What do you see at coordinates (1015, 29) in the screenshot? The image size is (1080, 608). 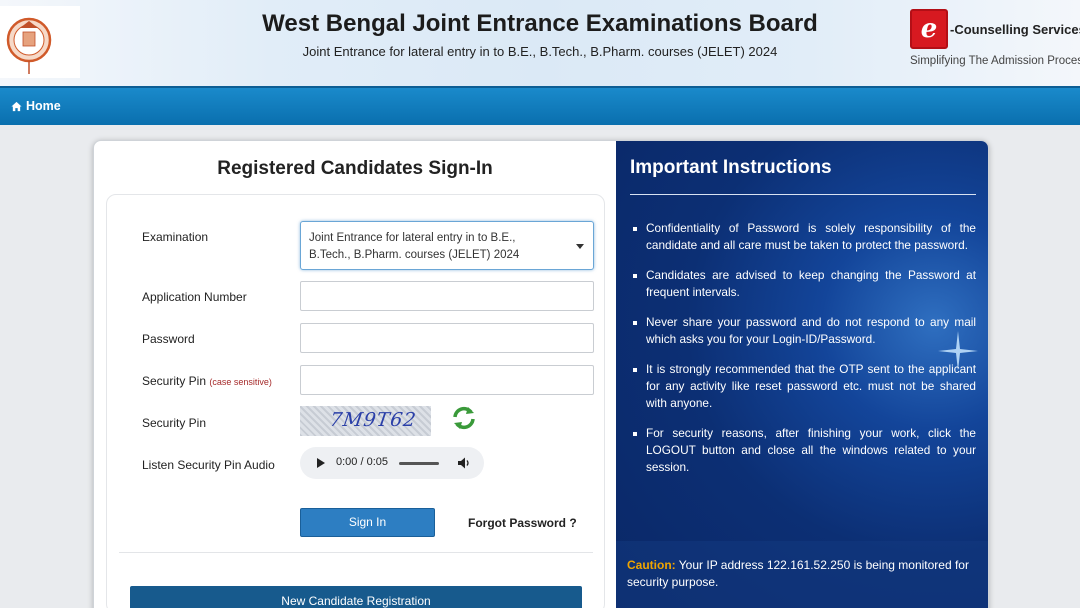 I see `e-counselling-text: -Counselling Services` at bounding box center [1015, 29].